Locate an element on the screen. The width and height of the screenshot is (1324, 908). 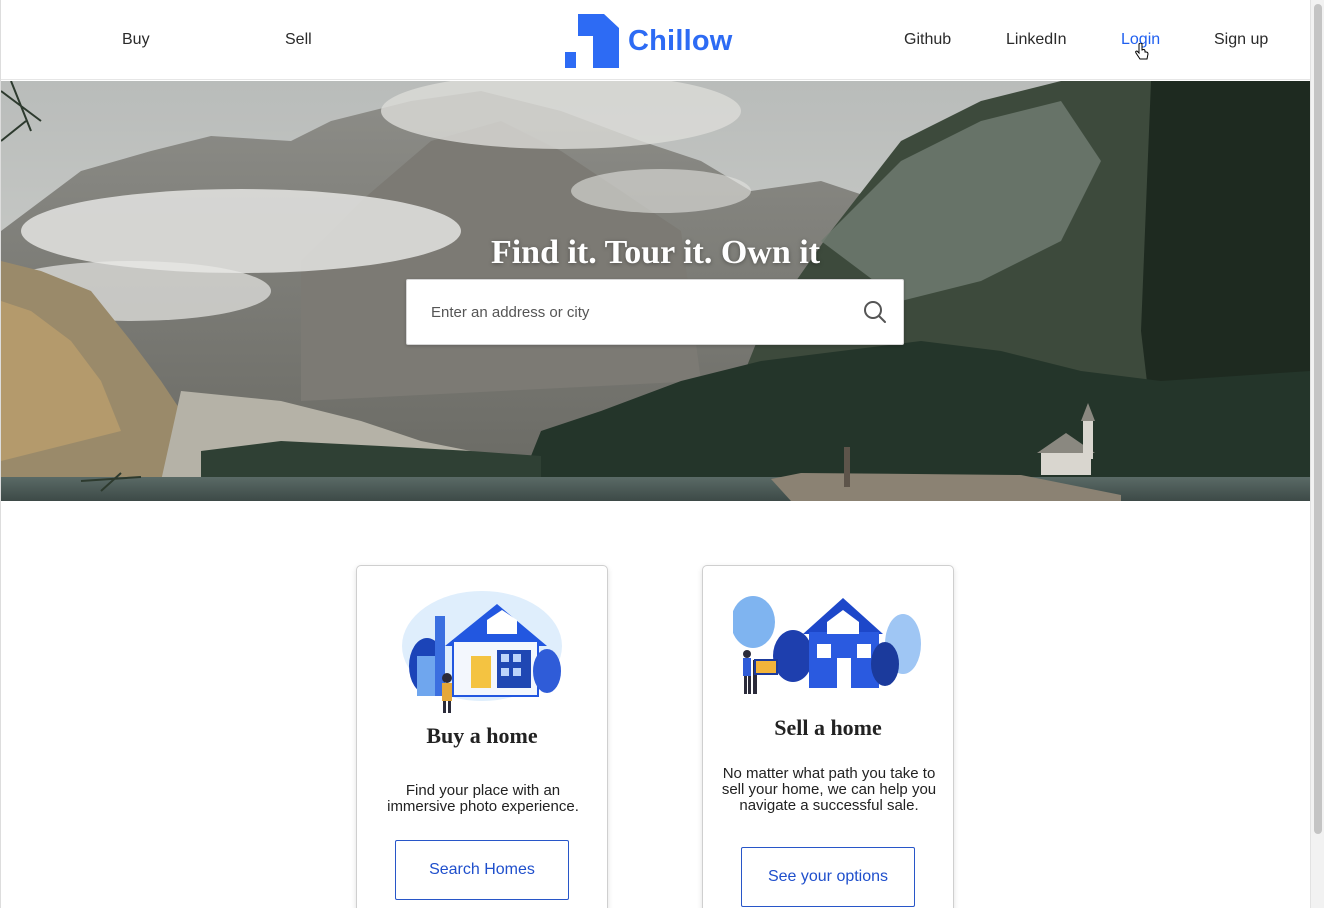
scrollbar-thumb is located at coordinates (1318, 419).